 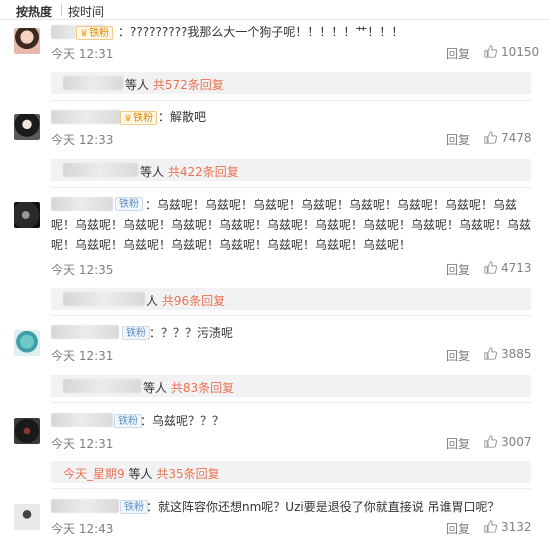 I want to click on like-button: 3007, so click(x=508, y=442).